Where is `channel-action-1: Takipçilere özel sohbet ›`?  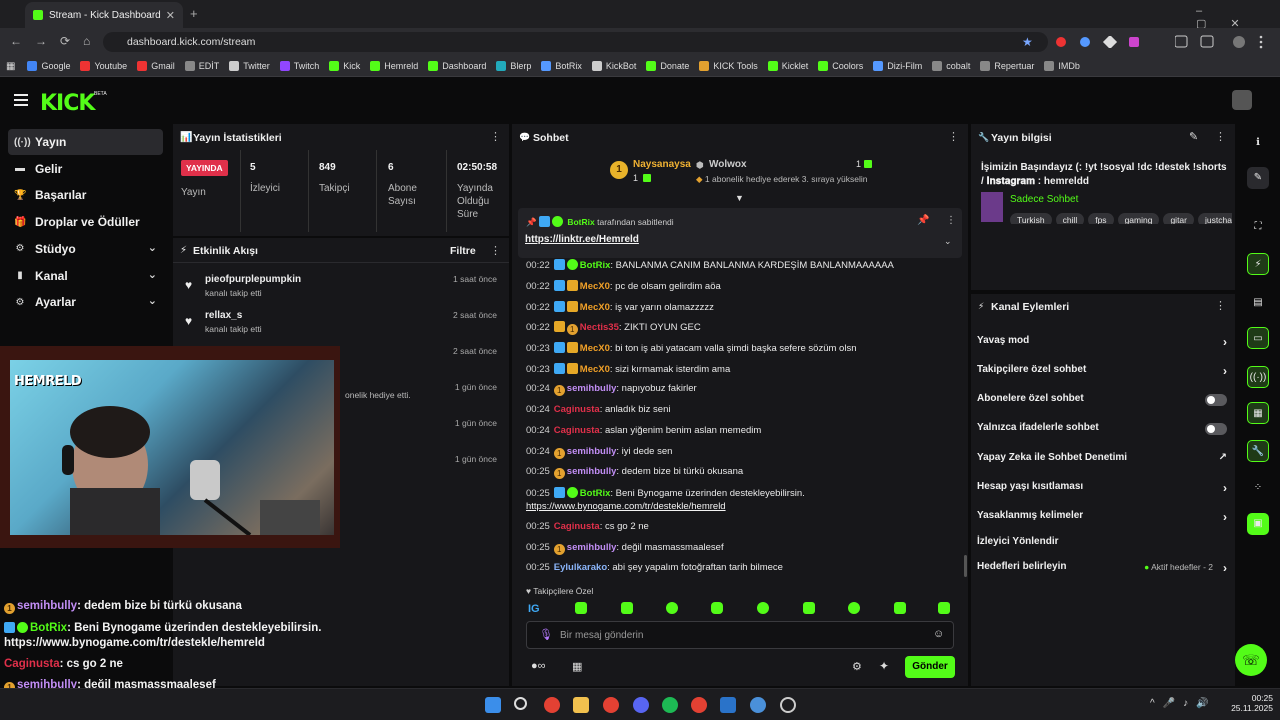
channel-action-1: Takipçilere özel sohbet › is located at coordinates (1102, 374).